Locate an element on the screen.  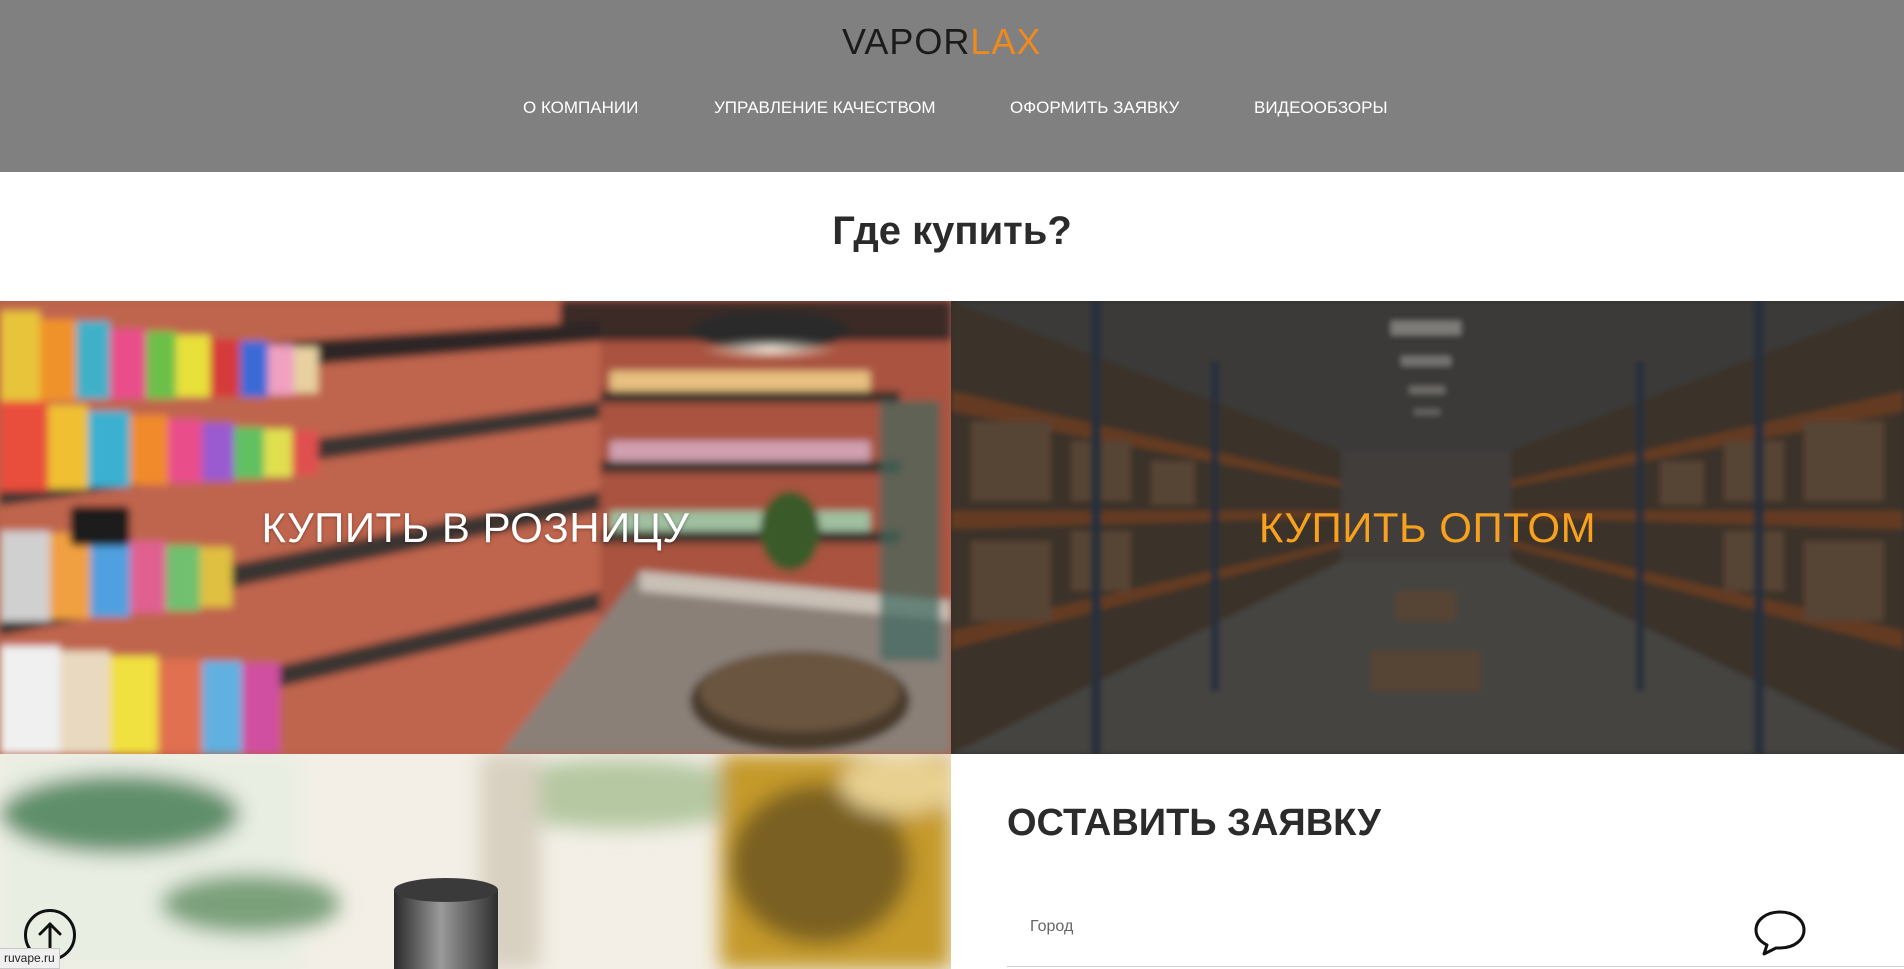
logo-text-lax: LAX is located at coordinates (1006, 41).